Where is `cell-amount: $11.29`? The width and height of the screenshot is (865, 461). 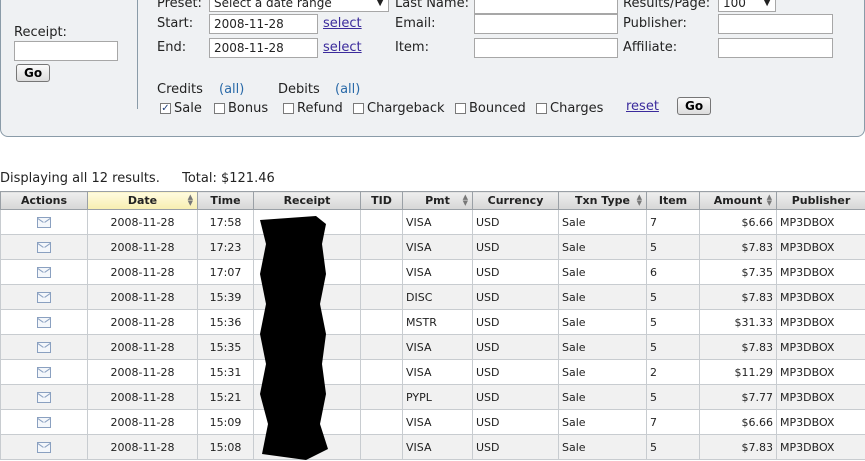 cell-amount: $11.29 is located at coordinates (738, 372).